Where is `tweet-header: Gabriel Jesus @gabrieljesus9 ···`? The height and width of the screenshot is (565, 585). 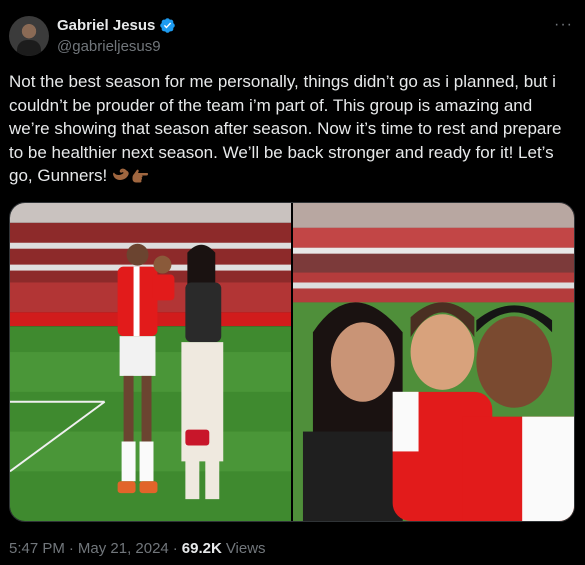
tweet-header: Gabriel Jesus @gabrieljesus9 ··· is located at coordinates (292, 37).